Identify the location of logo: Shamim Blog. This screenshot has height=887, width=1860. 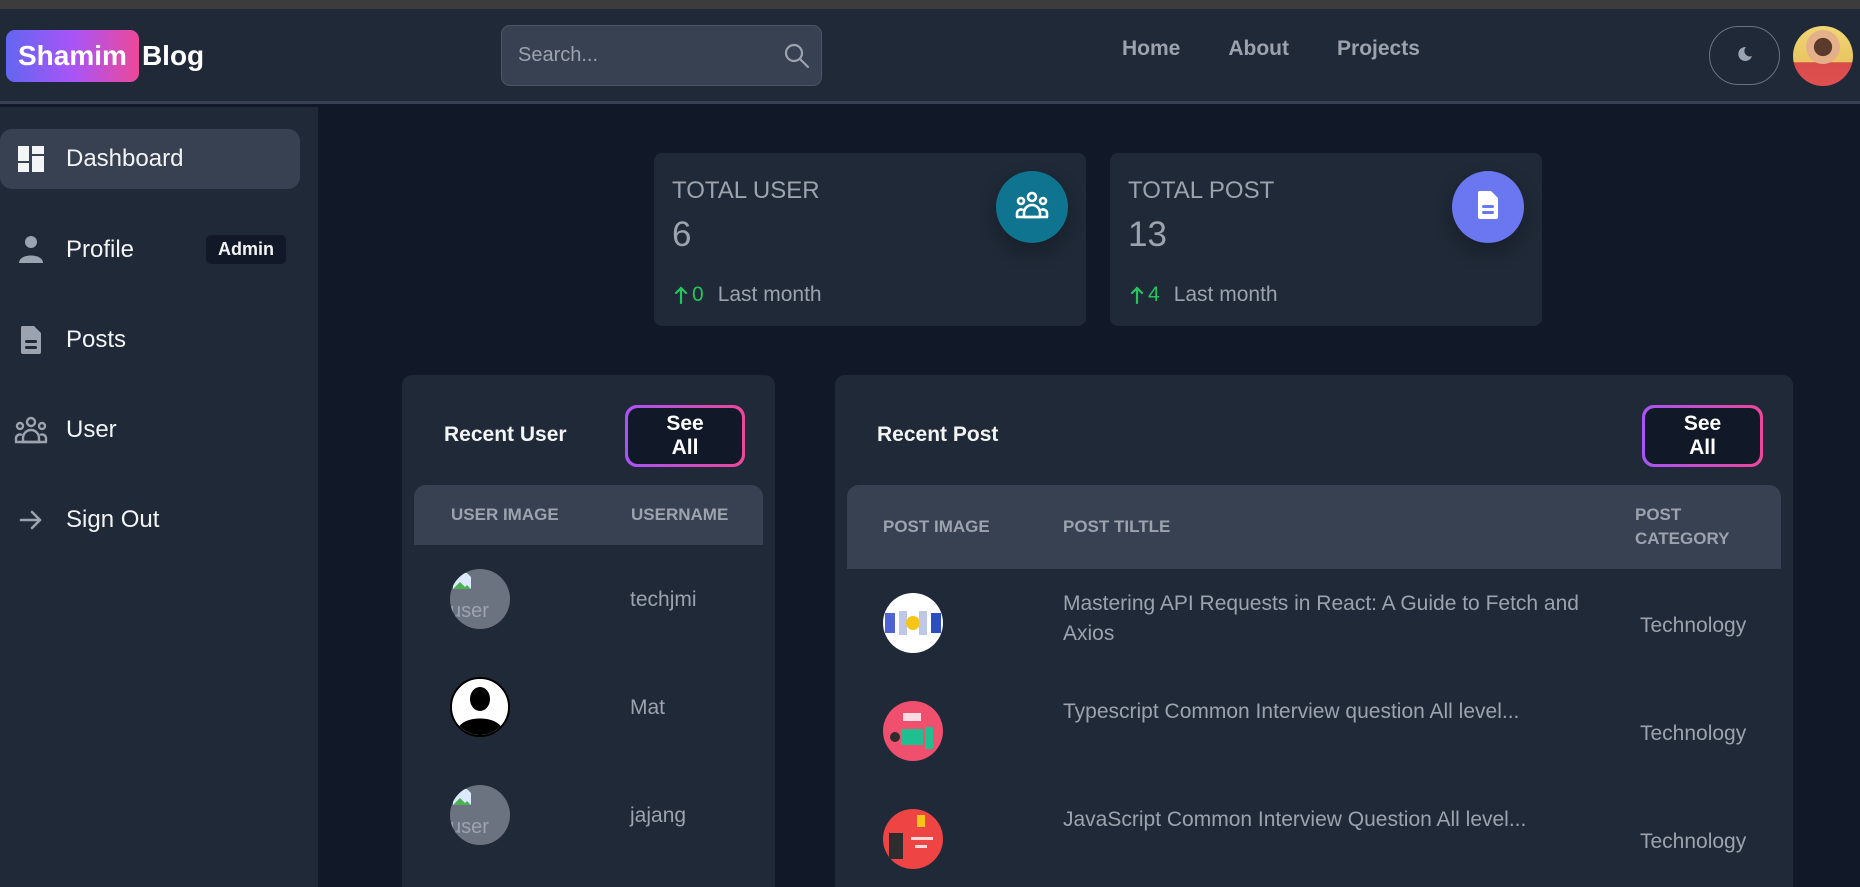
(105, 56).